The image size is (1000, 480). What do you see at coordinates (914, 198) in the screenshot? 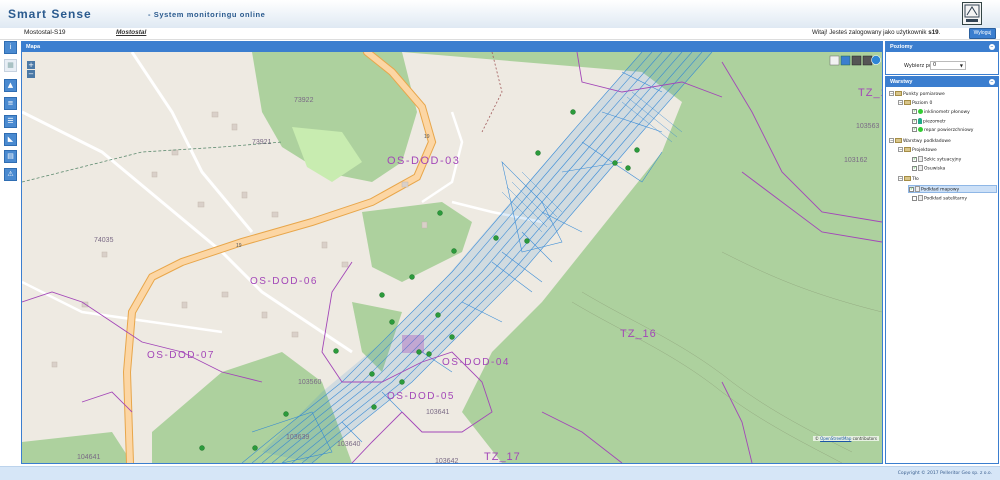
I see `checkbox` at bounding box center [914, 198].